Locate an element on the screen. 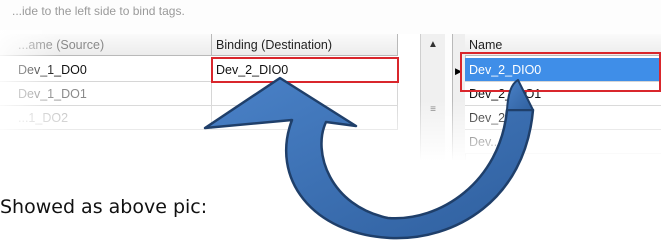 This screenshot has width=661, height=241. source-cell: Dev_1_DO1 is located at coordinates (106, 94).